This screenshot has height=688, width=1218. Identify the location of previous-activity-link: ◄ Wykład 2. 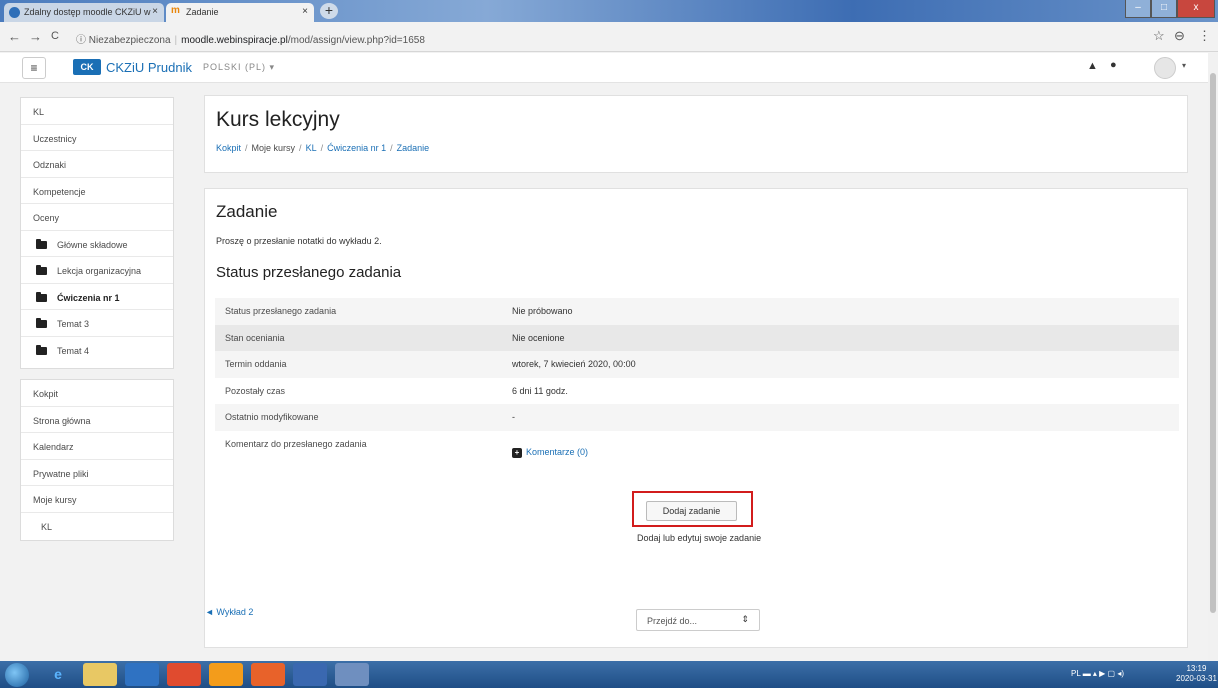
(229, 612).